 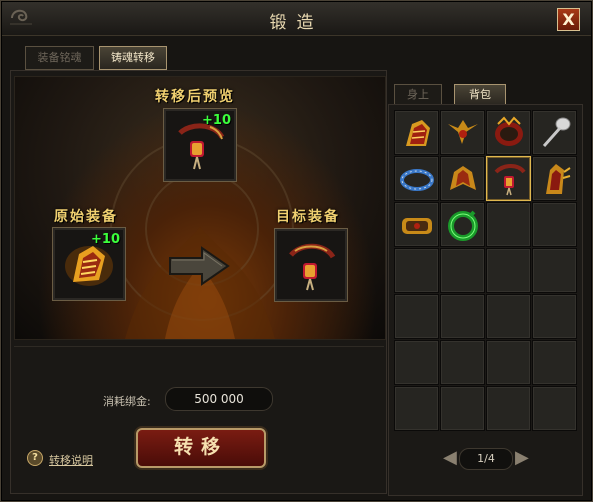 What do you see at coordinates (486, 459) in the screenshot?
I see `page-indicator: 1/4` at bounding box center [486, 459].